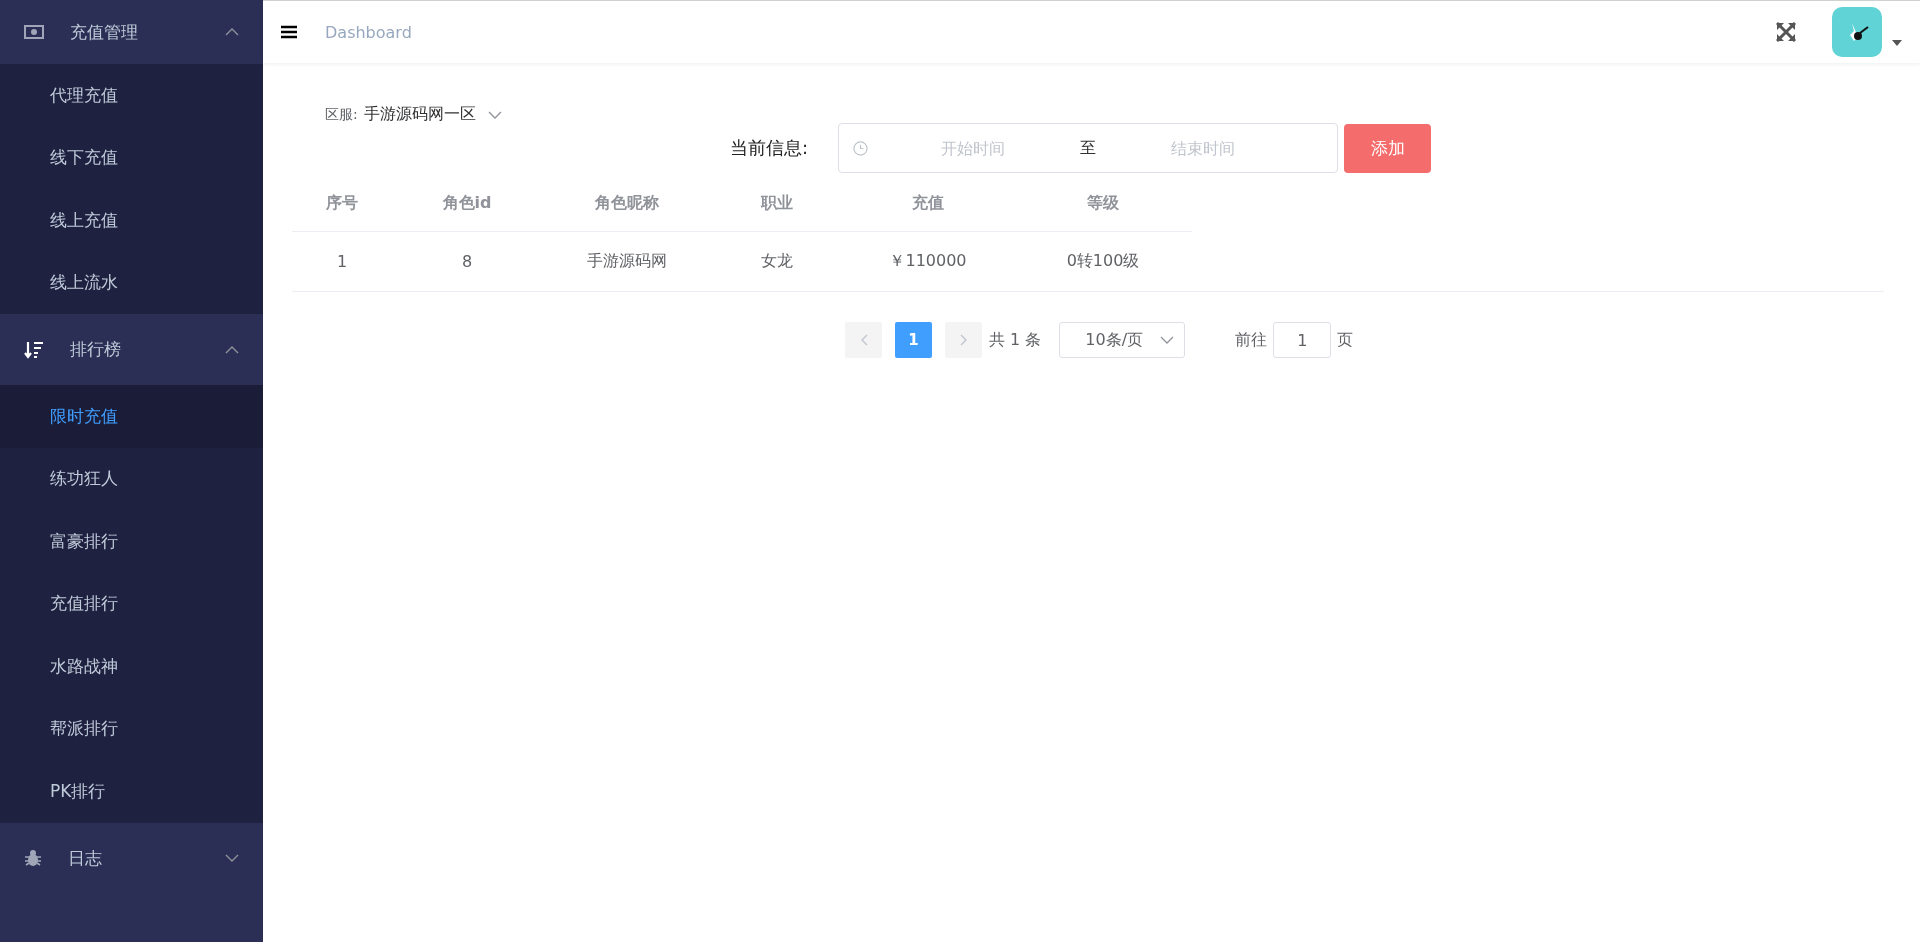 This screenshot has width=1920, height=942. What do you see at coordinates (1103, 261) in the screenshot?
I see `table-cell-text: 0转100级` at bounding box center [1103, 261].